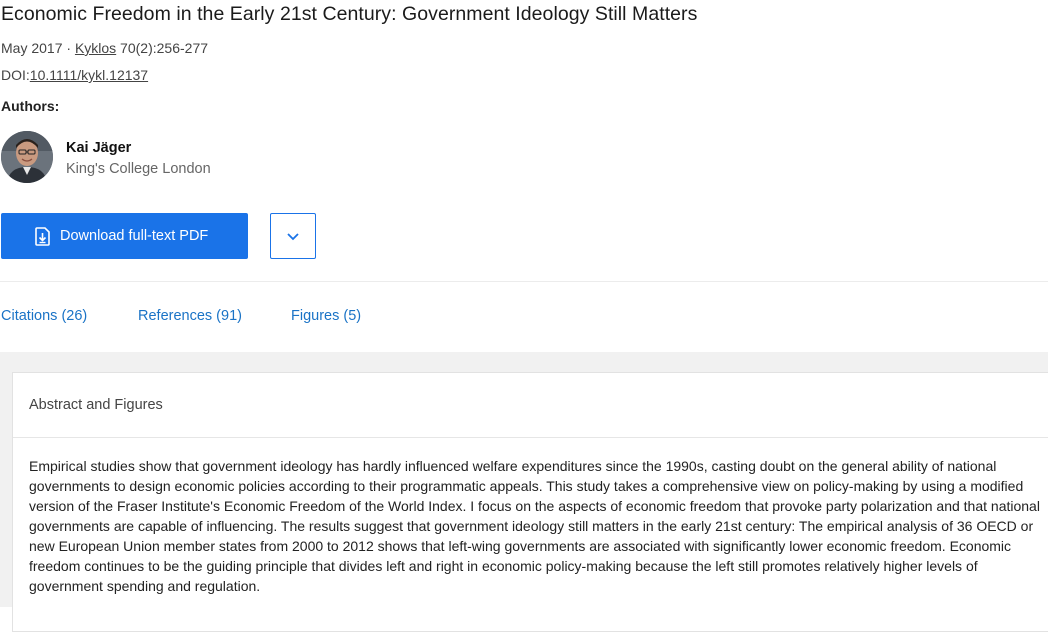  Describe the element at coordinates (98, 148) in the screenshot. I see `author-name: Kai Jäger` at that location.